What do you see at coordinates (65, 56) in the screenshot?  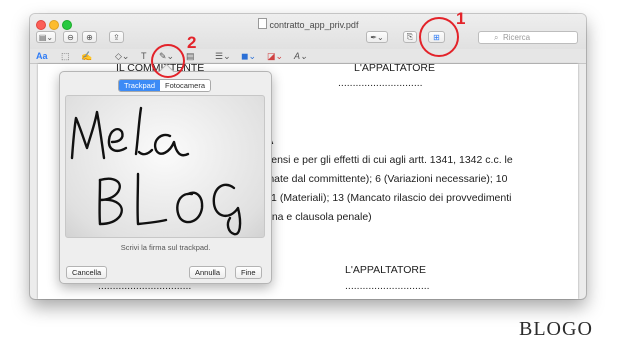 I see `selection-tool: ⬚` at bounding box center [65, 56].